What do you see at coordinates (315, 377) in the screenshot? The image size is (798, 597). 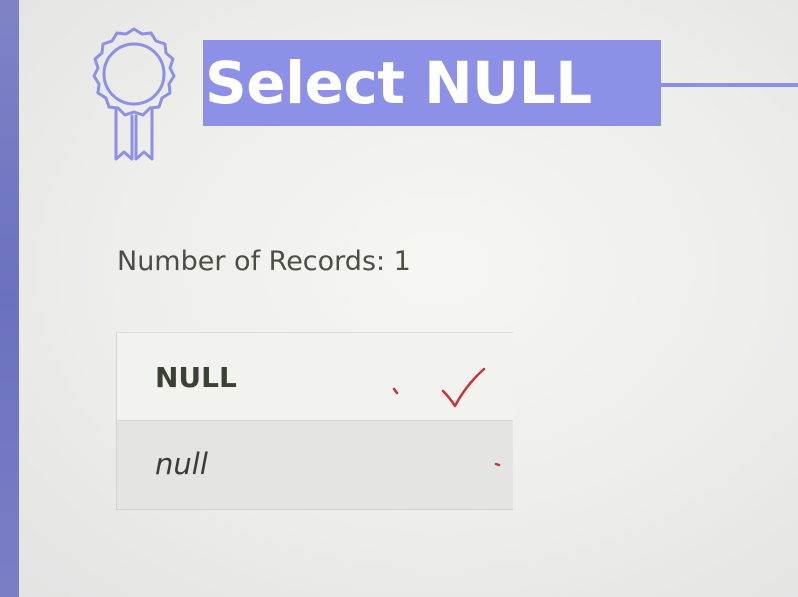 I see `table-header-row: NULL` at bounding box center [315, 377].